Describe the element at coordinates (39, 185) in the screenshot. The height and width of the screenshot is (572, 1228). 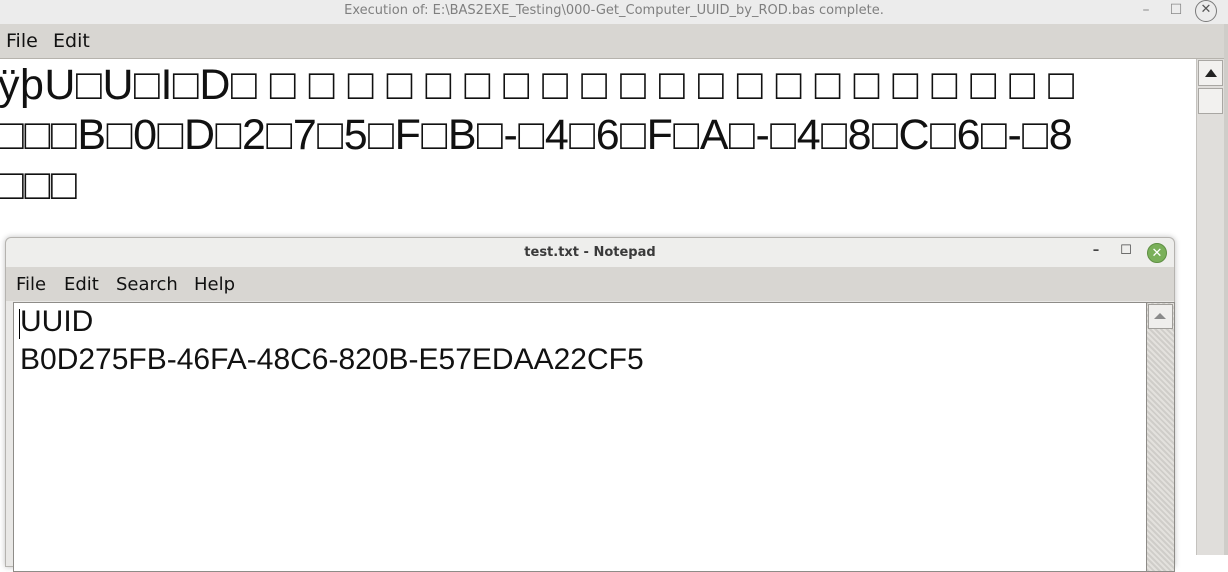
I see `console-line: □□□` at that location.